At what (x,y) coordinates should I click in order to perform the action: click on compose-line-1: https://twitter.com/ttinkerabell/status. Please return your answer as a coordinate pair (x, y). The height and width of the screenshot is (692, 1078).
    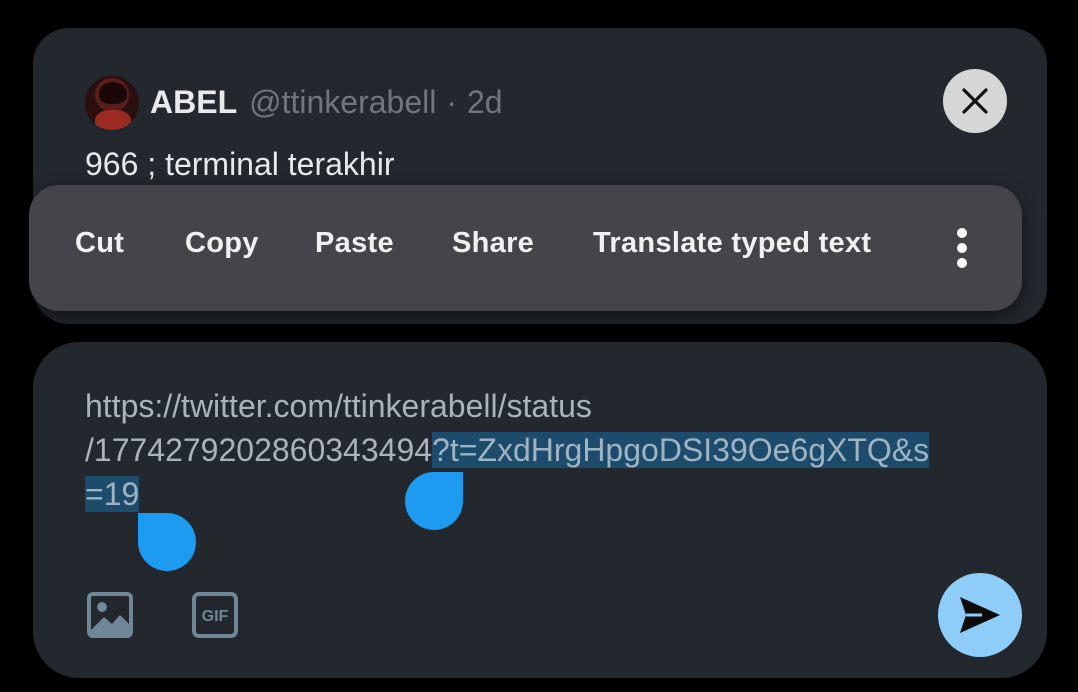
    Looking at the image, I should click on (338, 406).